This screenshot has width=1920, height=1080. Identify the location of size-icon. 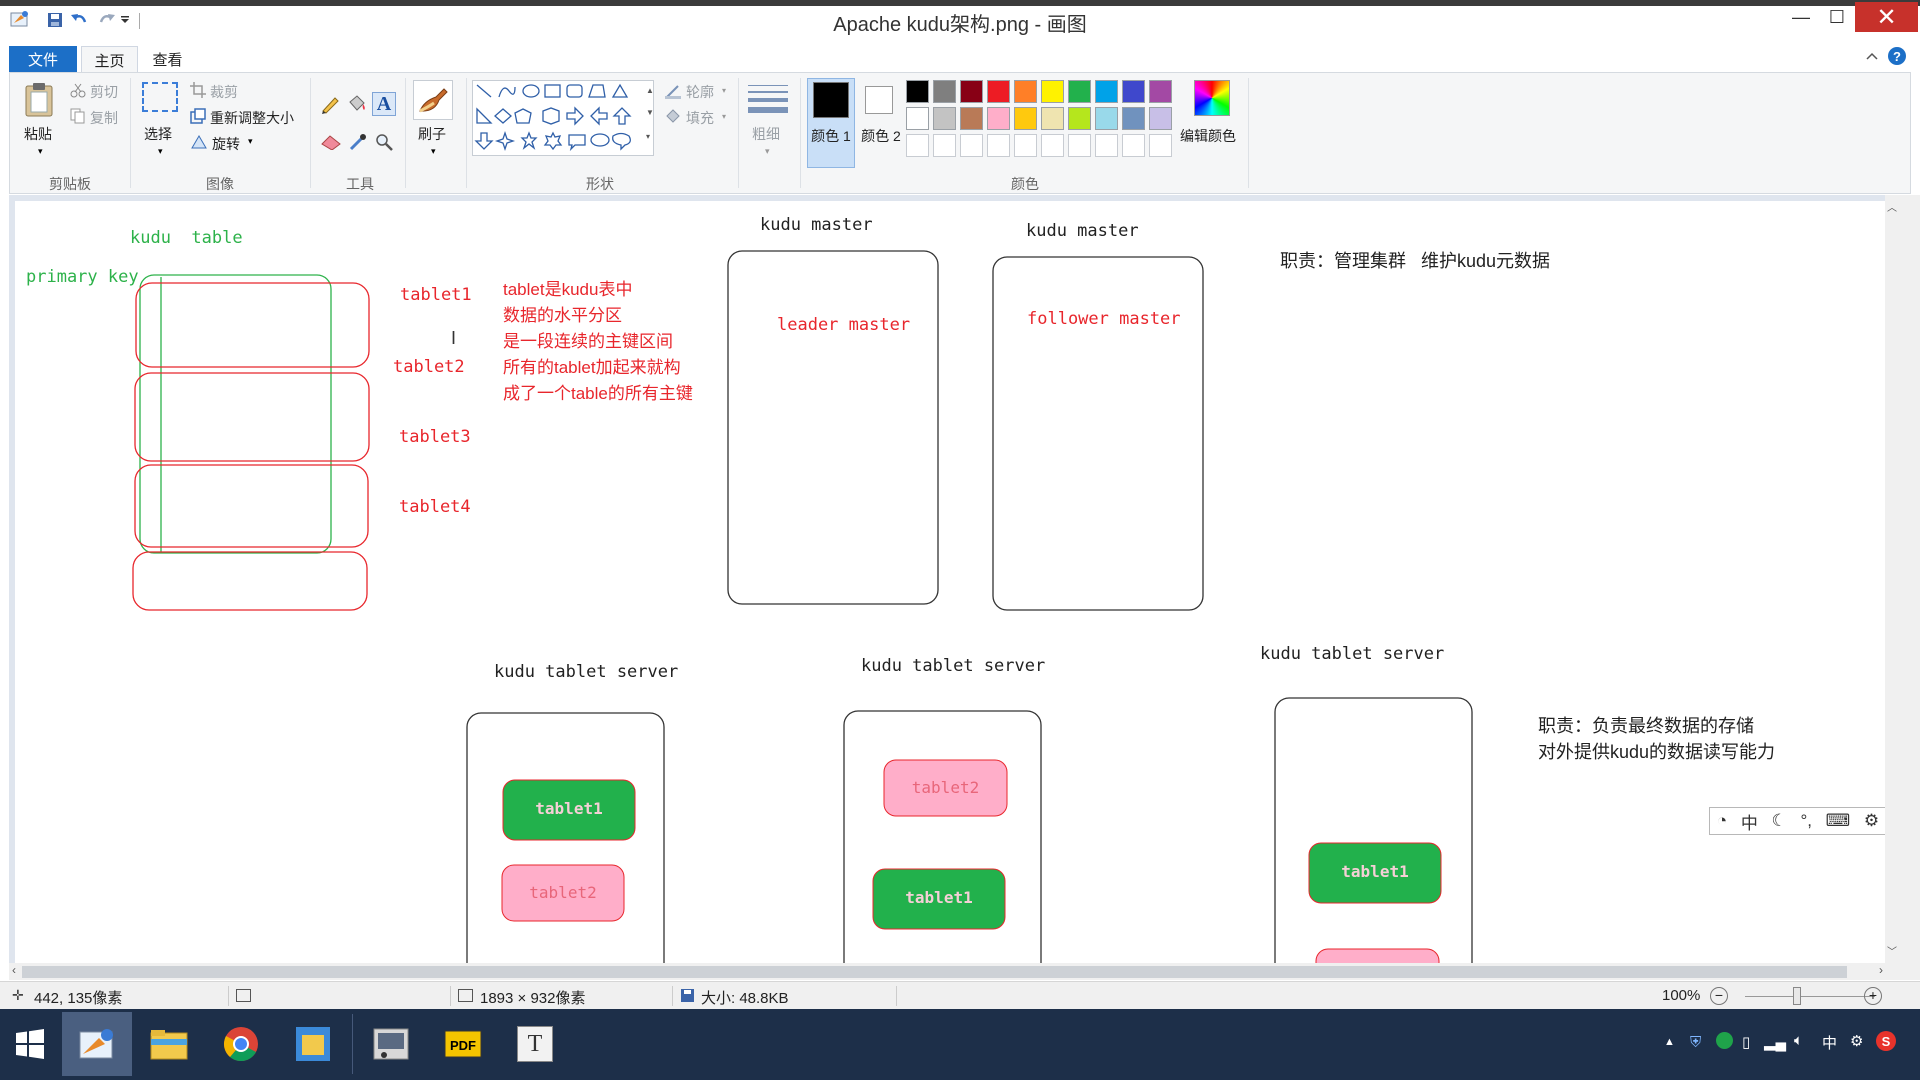
(768, 100).